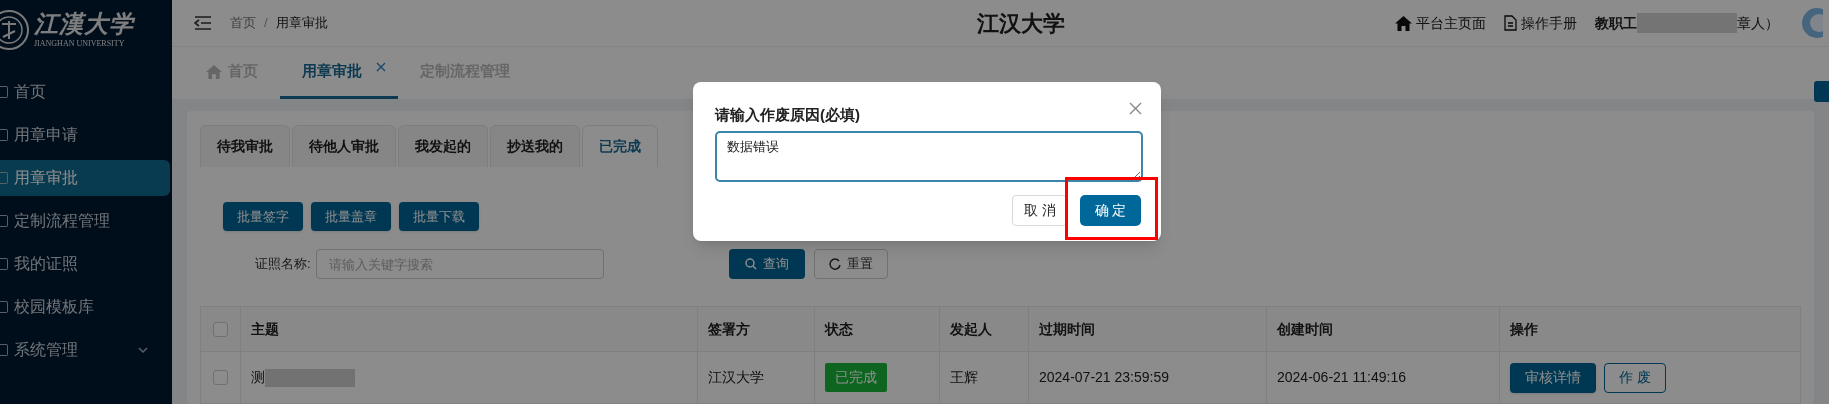 The width and height of the screenshot is (1829, 404). I want to click on close-tab-icon, so click(381, 67).